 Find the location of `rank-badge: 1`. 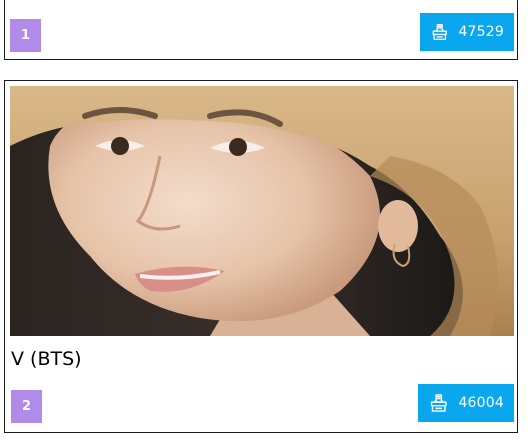

rank-badge: 1 is located at coordinates (25, 35).